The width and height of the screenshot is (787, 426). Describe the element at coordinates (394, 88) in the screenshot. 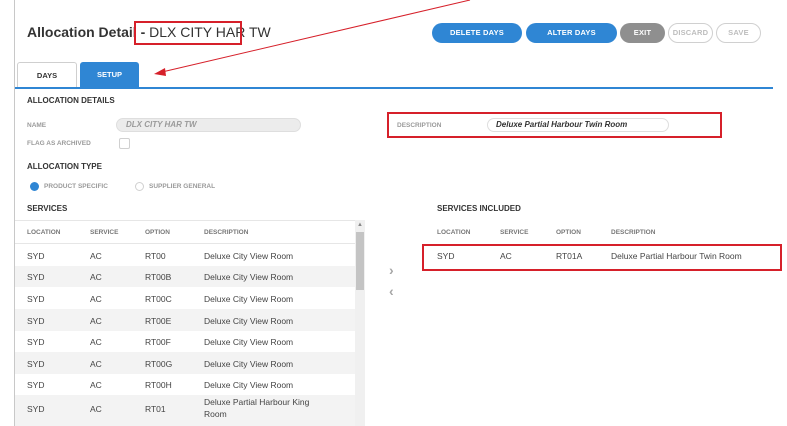

I see `tab-underline` at that location.